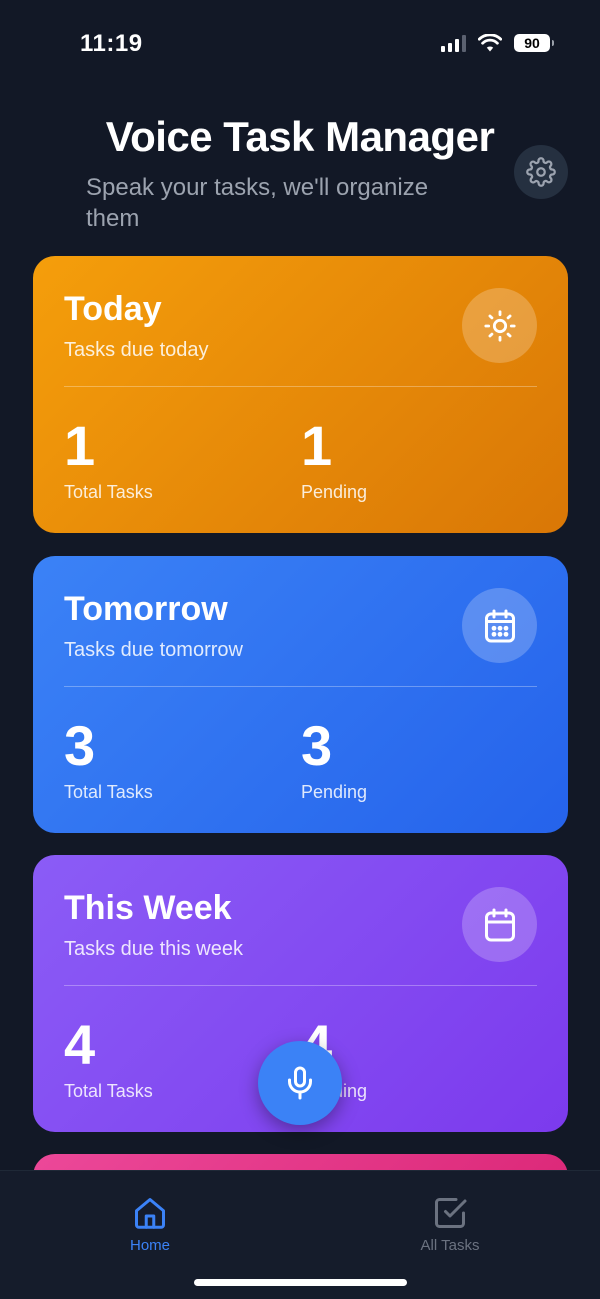  I want to click on tab-home: Home, so click(150, 1224).